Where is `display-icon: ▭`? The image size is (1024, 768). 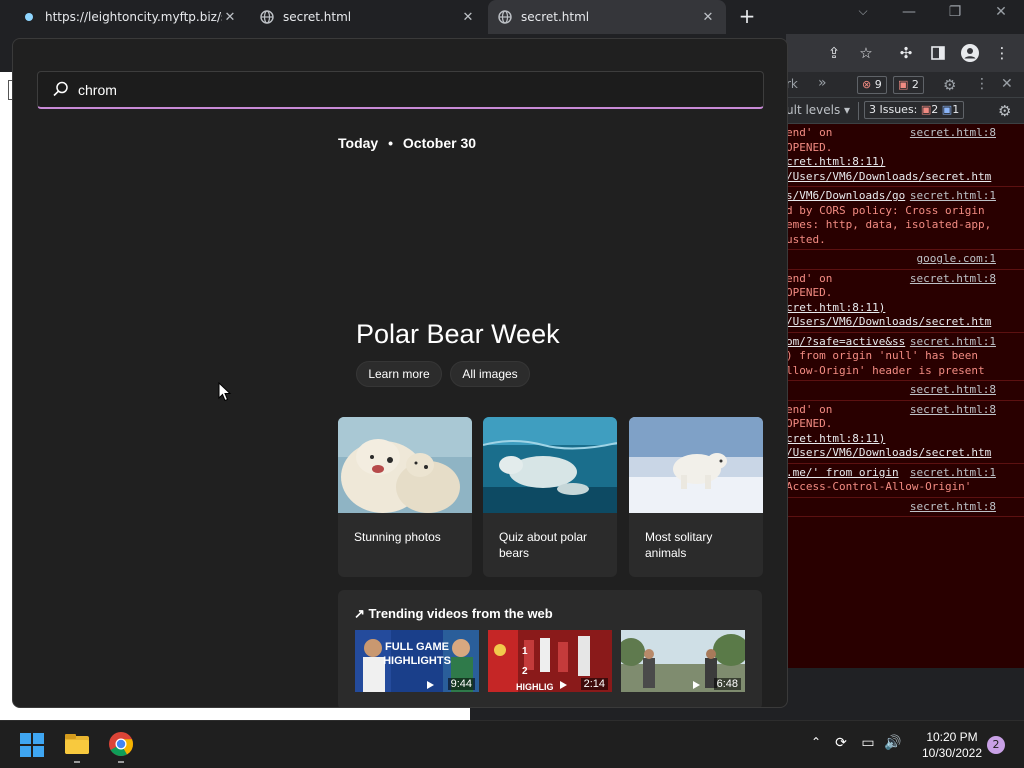 display-icon: ▭ is located at coordinates (868, 743).